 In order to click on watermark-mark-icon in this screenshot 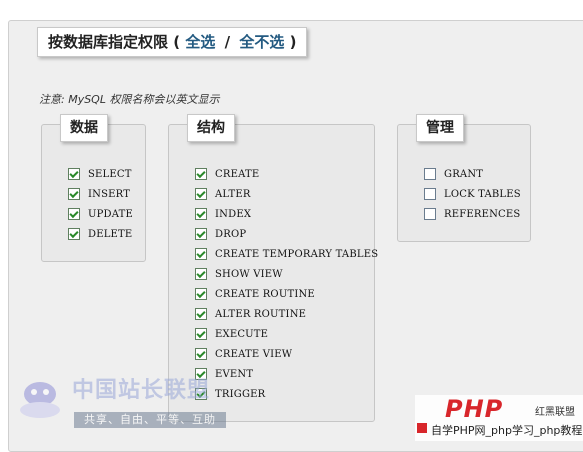, I will do `click(422, 428)`.